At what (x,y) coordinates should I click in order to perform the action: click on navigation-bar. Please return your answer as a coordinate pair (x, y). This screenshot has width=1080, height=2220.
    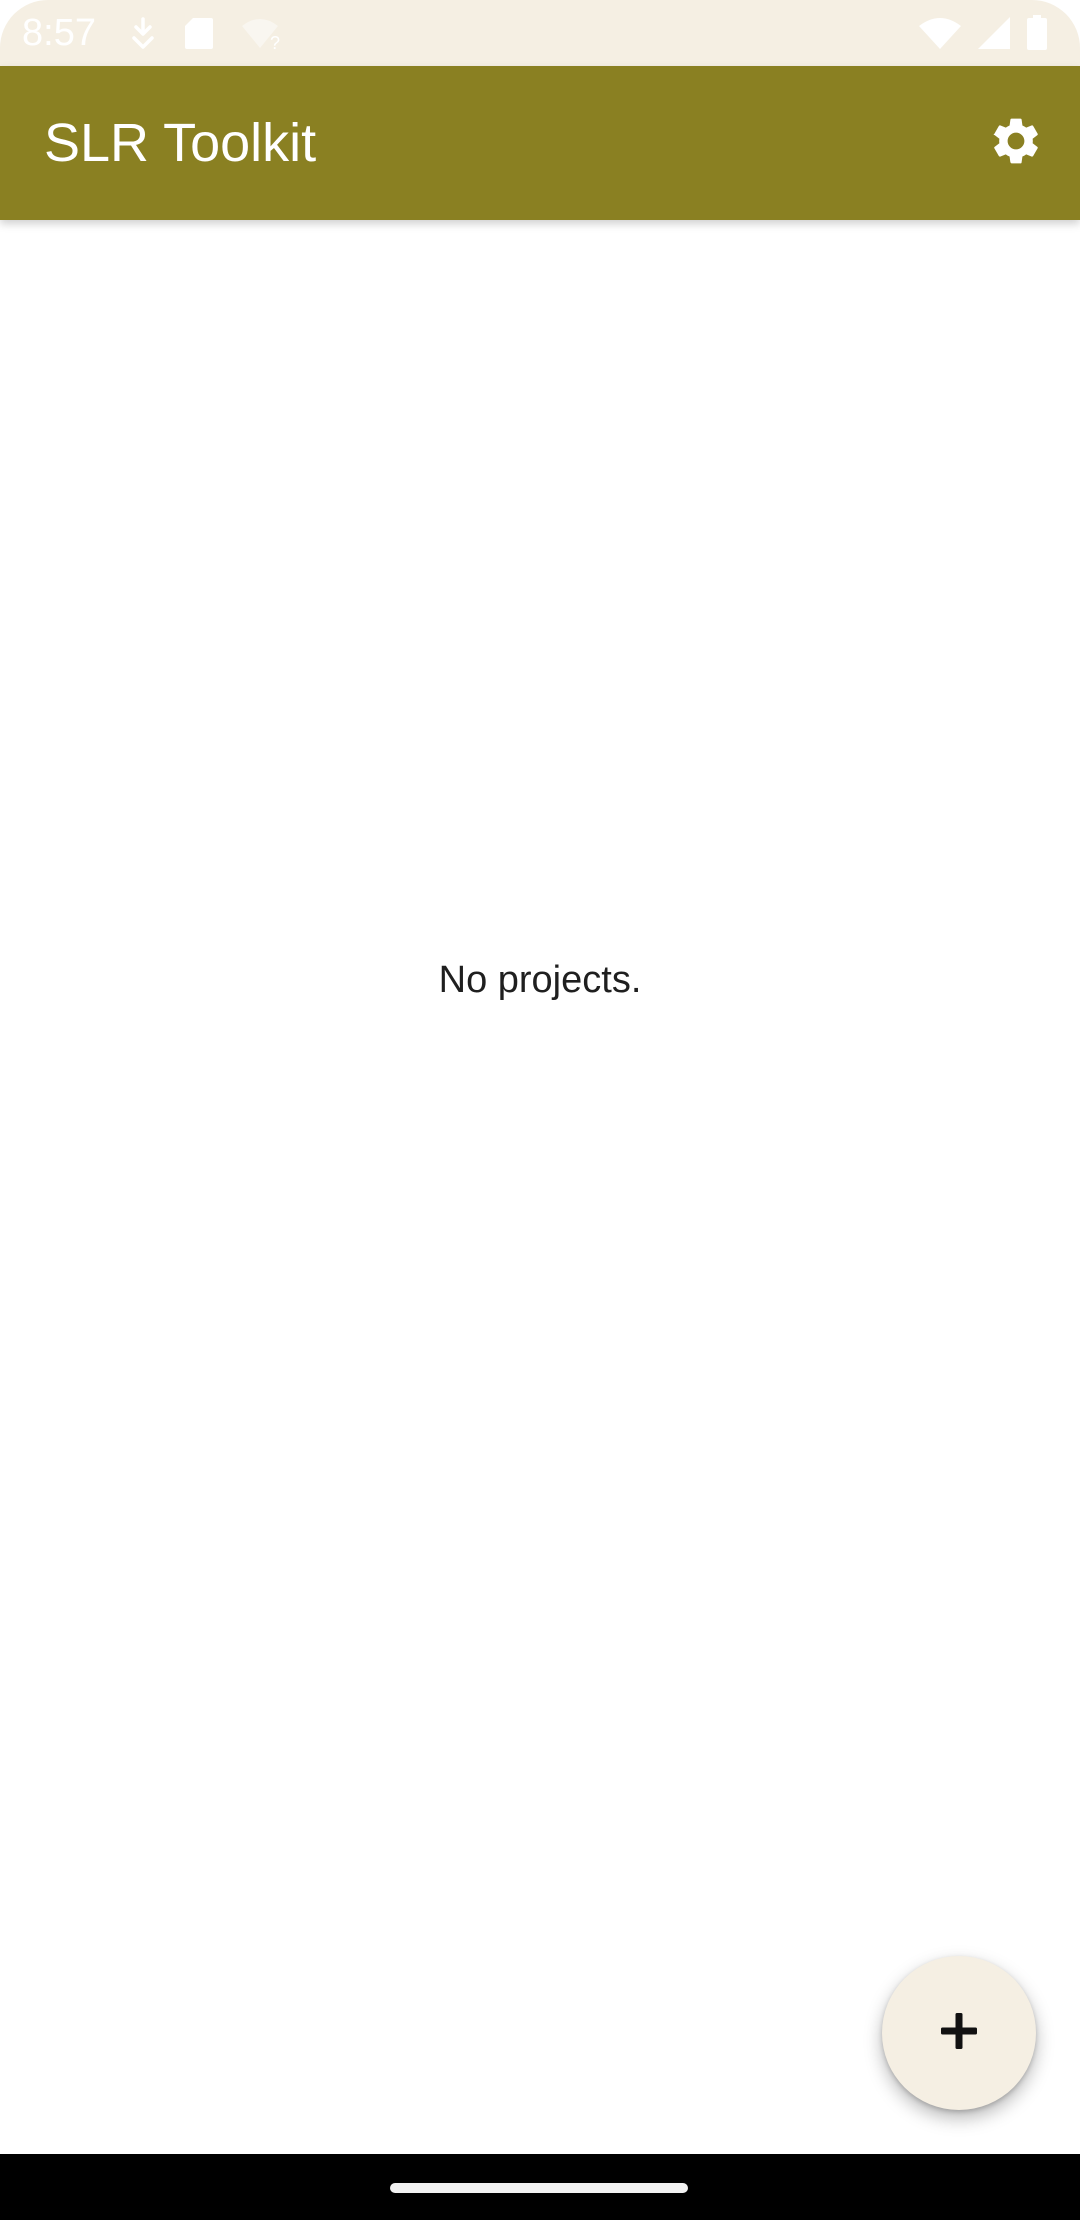
    Looking at the image, I should click on (540, 2187).